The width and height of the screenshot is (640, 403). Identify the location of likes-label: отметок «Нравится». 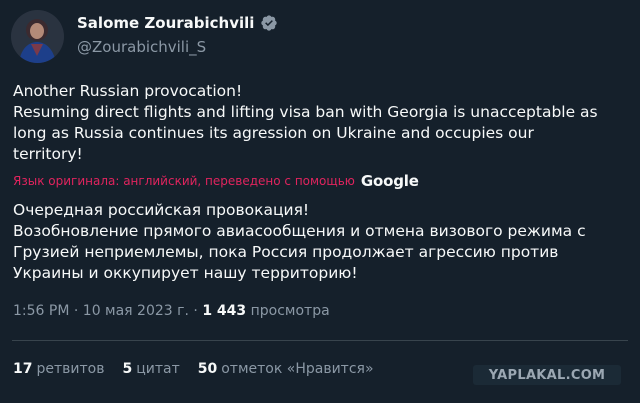
(297, 369).